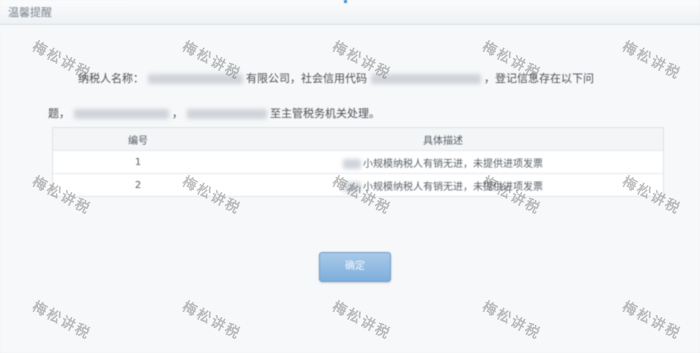  Describe the element at coordinates (138, 162) in the screenshot. I see `row-number: 1` at that location.